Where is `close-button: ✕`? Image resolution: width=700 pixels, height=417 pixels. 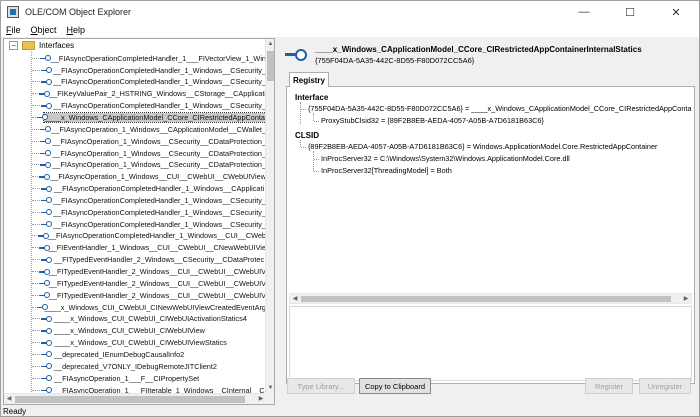 close-button: ✕ is located at coordinates (676, 12).